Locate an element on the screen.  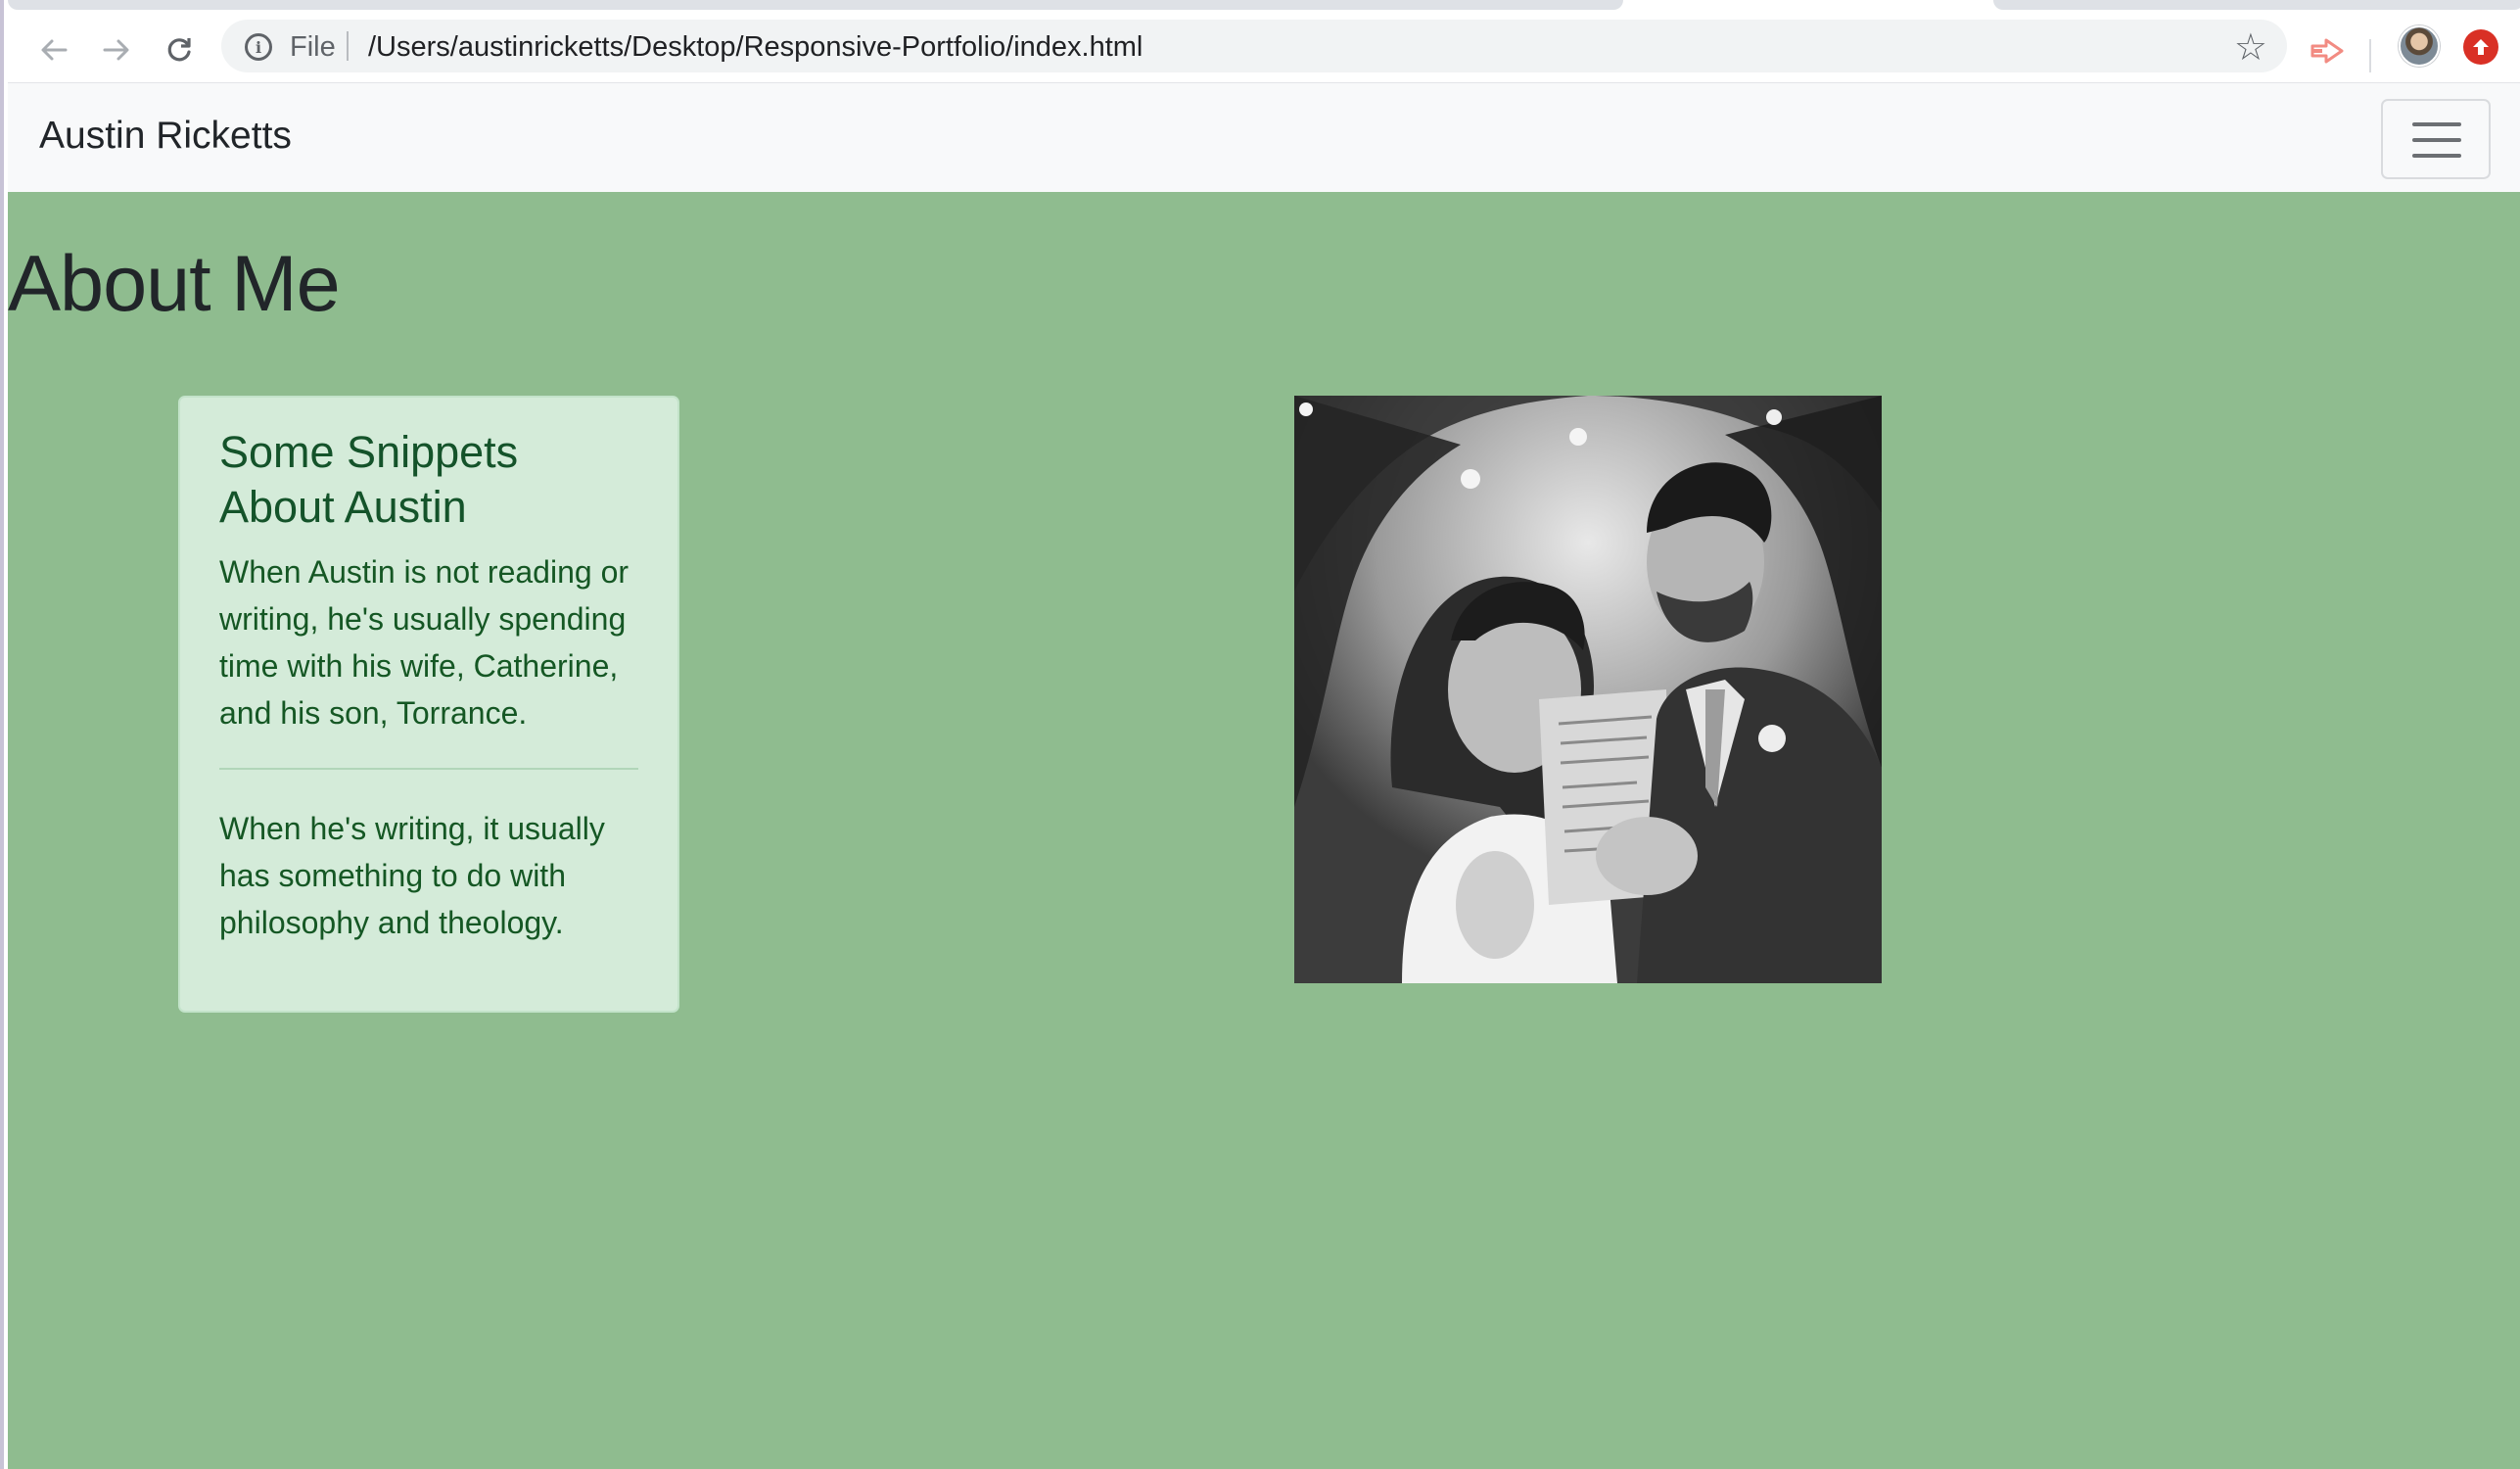
bookmark-star-icon: ☆ is located at coordinates (2250, 47).